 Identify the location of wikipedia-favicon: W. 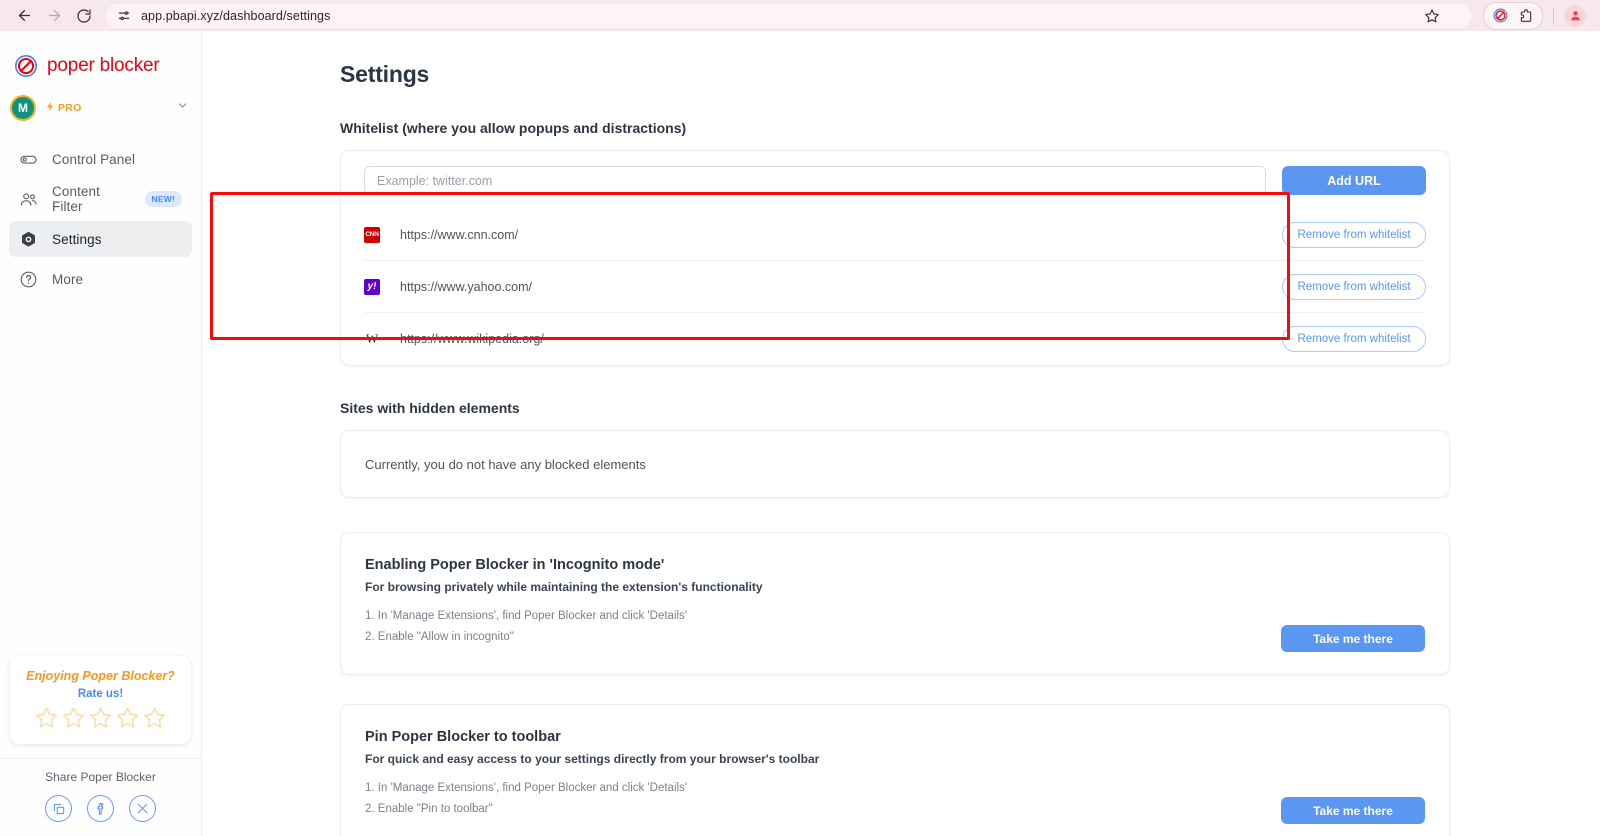
(372, 338).